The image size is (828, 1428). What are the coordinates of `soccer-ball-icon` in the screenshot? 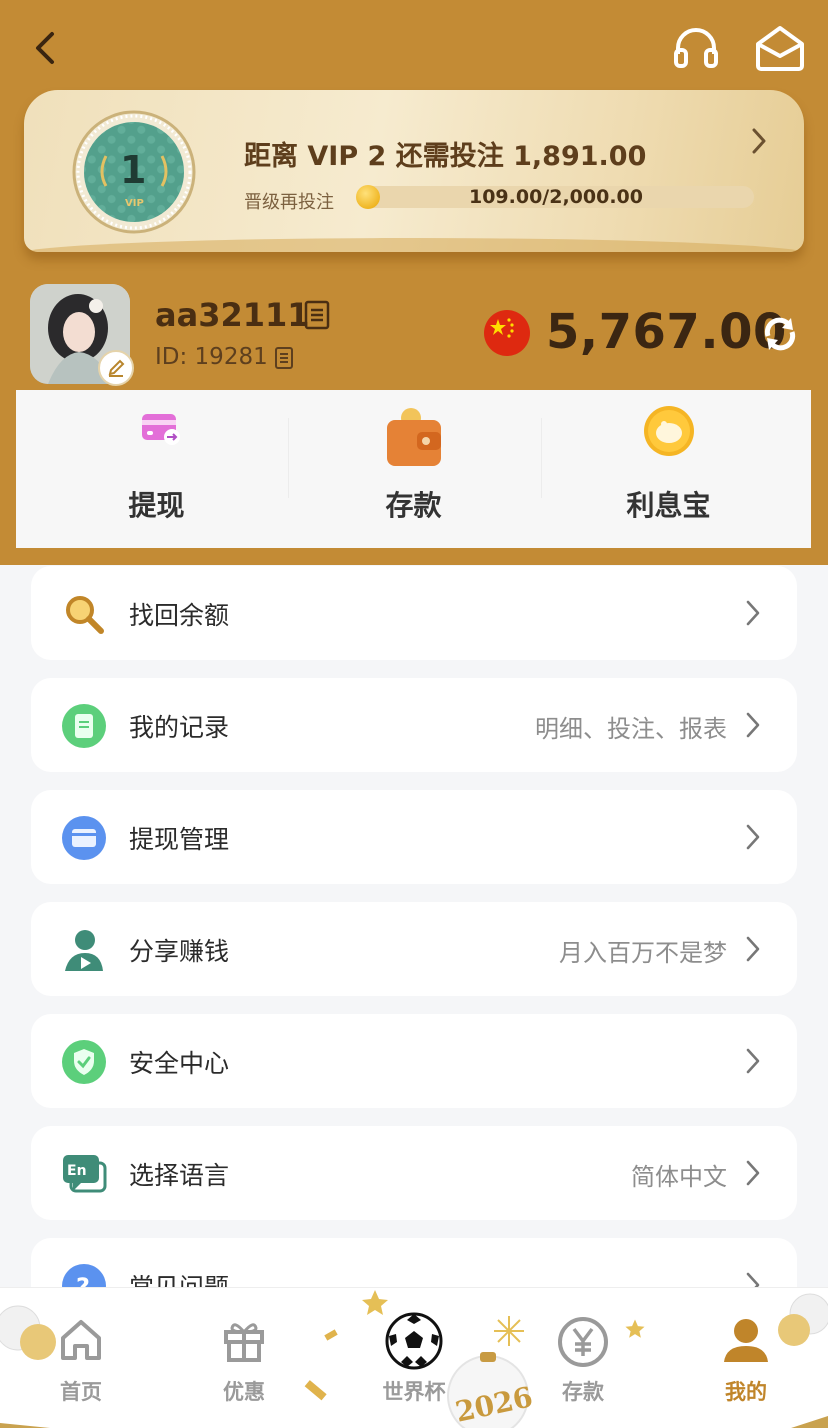 It's located at (414, 1341).